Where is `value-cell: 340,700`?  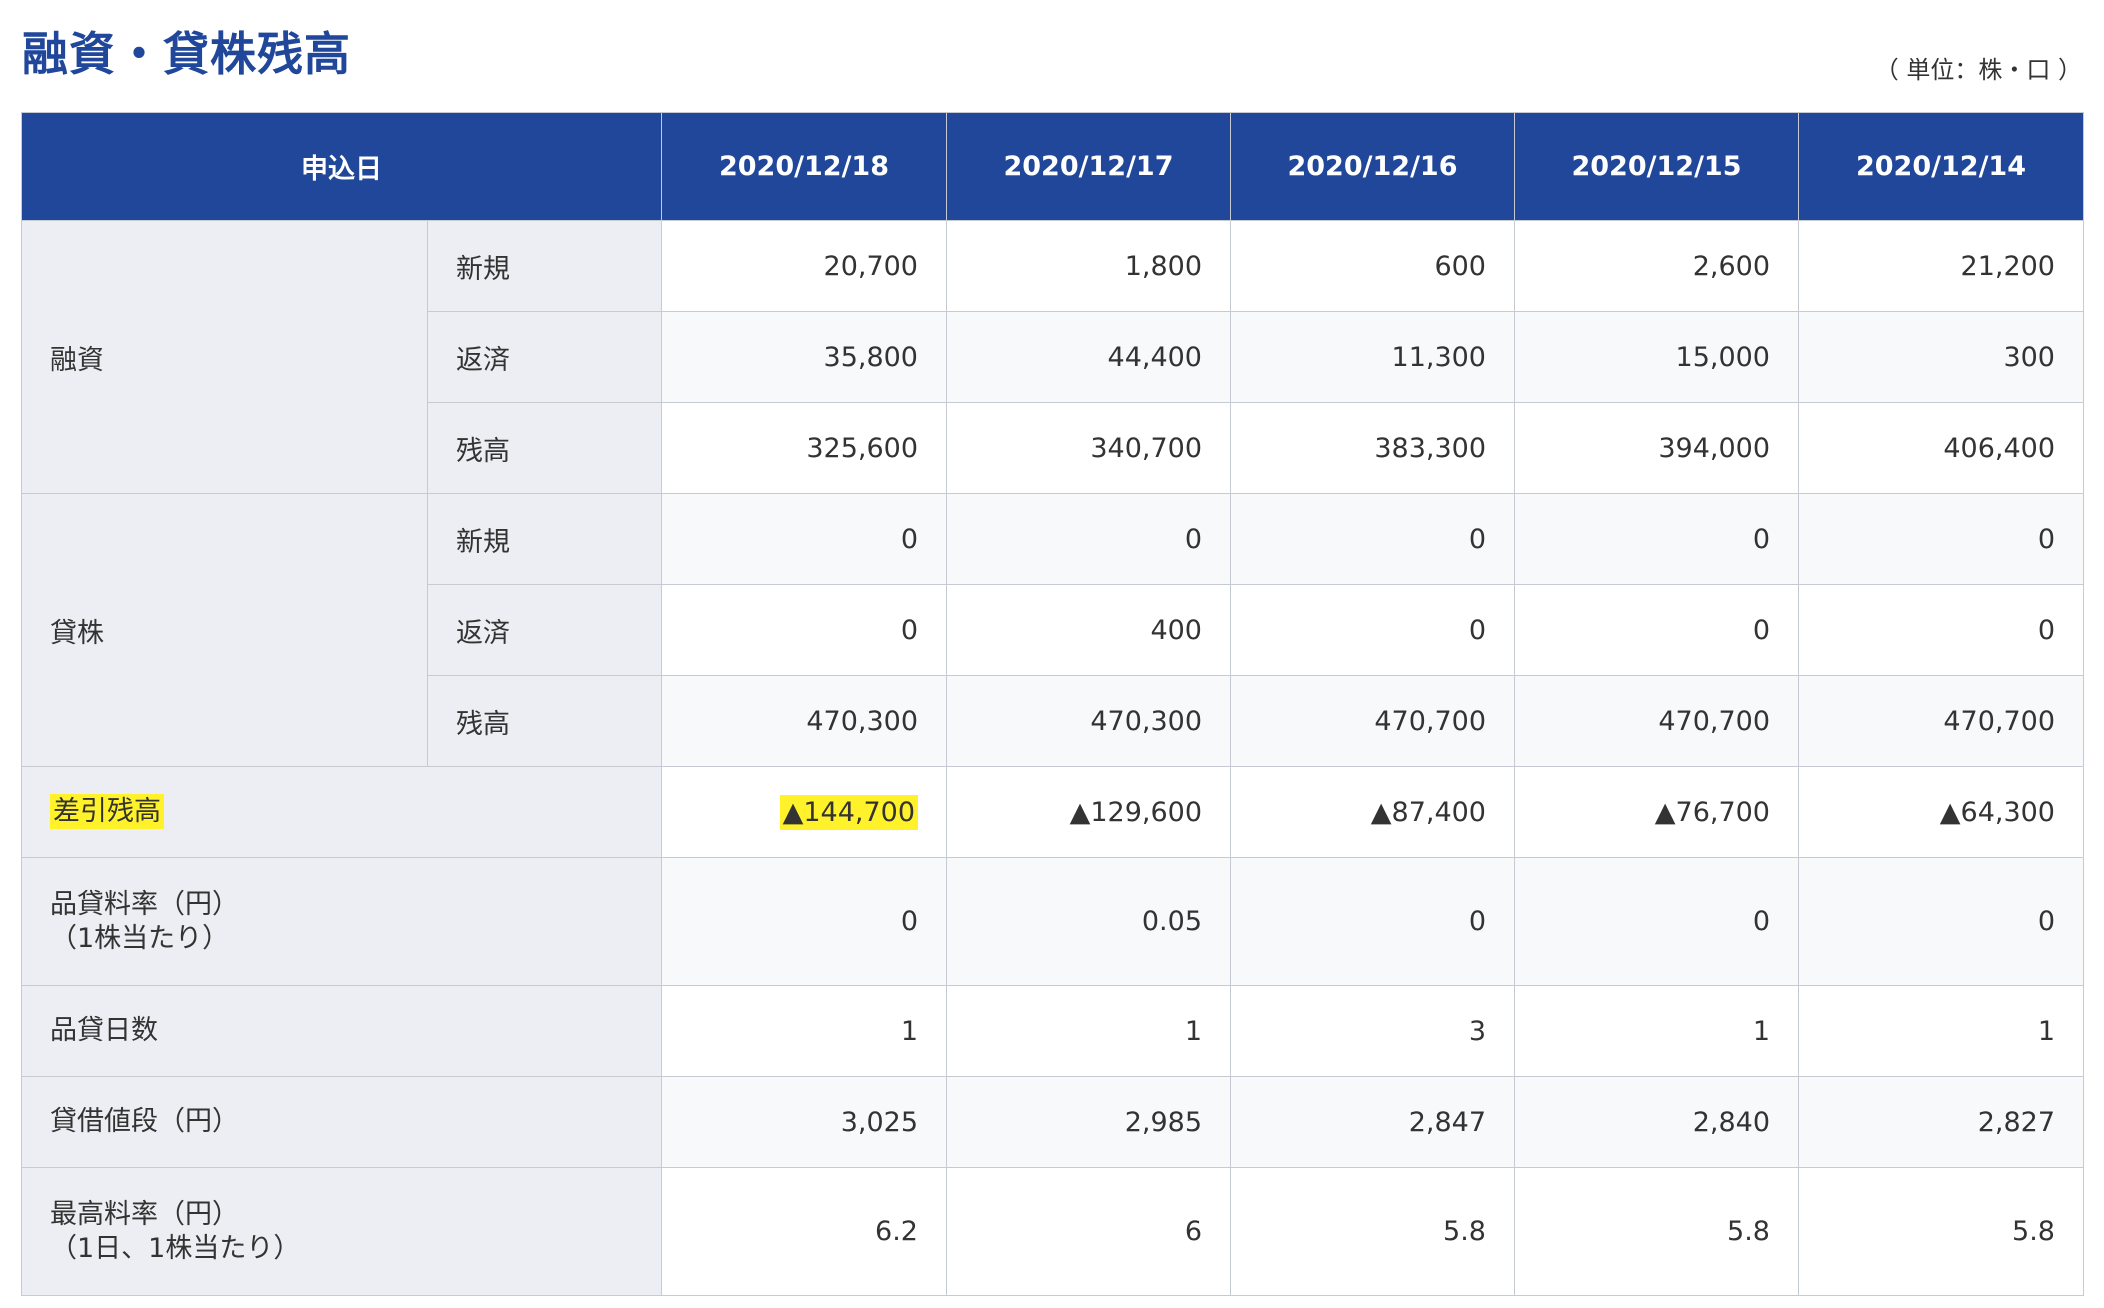 value-cell: 340,700 is located at coordinates (1088, 448).